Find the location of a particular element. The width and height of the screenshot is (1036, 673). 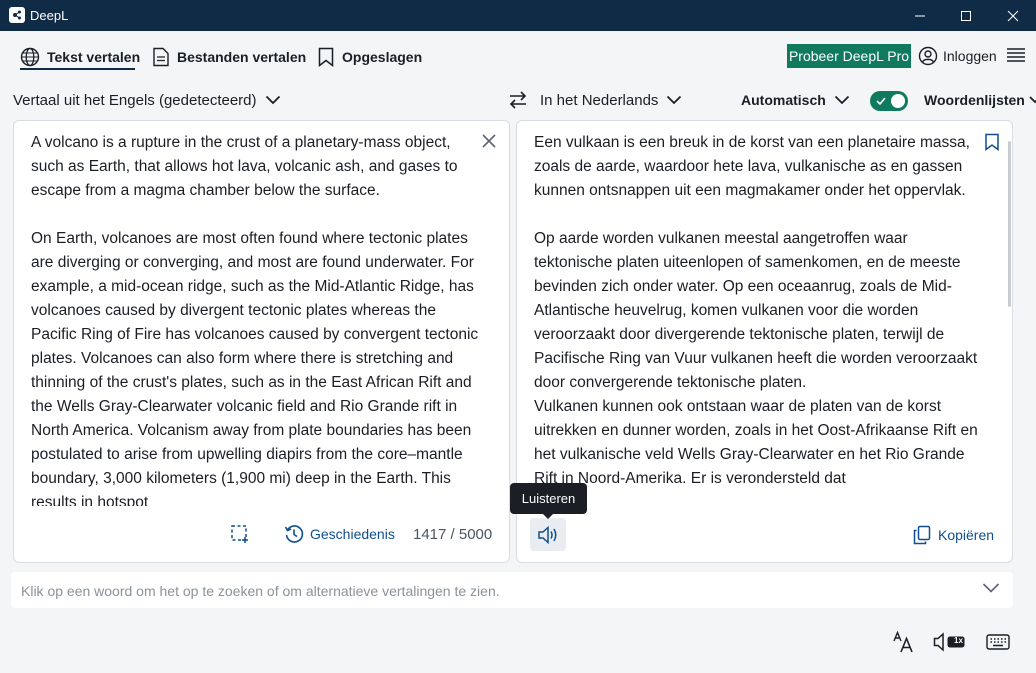

glossary-label: Woordenlijsten is located at coordinates (974, 100).